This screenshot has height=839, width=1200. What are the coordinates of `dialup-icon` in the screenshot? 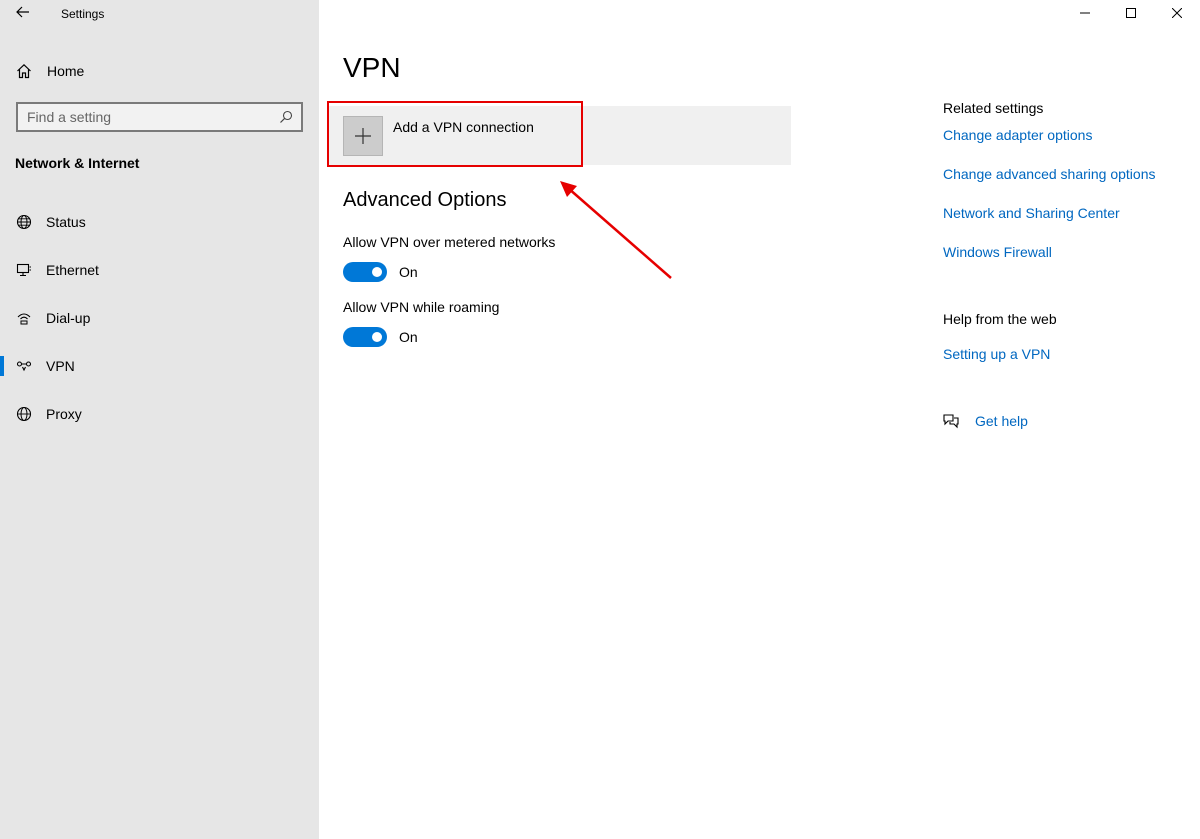 It's located at (24, 318).